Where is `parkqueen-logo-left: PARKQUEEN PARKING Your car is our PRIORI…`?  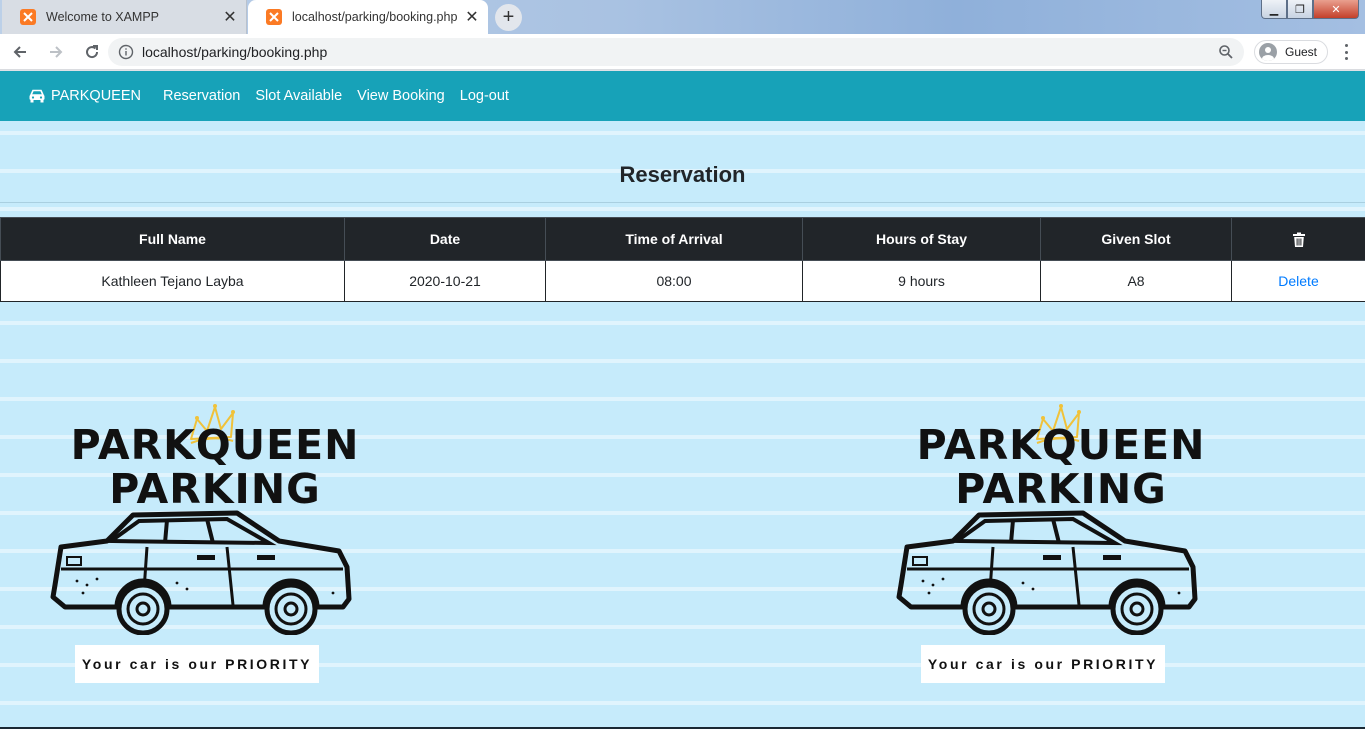
parkqueen-logo-left: PARKQUEEN PARKING Your car is our PRIORI… is located at coordinates (215, 546).